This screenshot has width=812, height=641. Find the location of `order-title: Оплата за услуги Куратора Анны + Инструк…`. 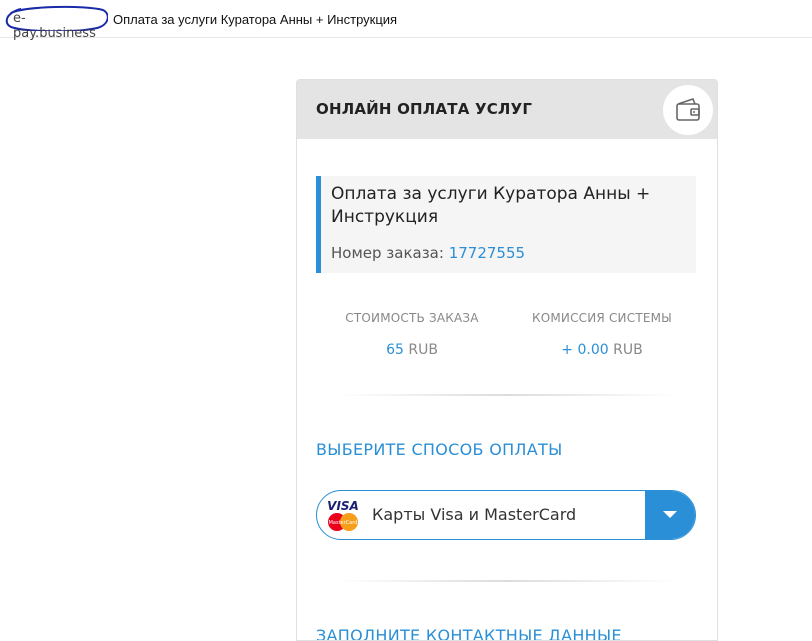

order-title: Оплата за услуги Куратора Анны + Инструк… is located at coordinates (491, 205).